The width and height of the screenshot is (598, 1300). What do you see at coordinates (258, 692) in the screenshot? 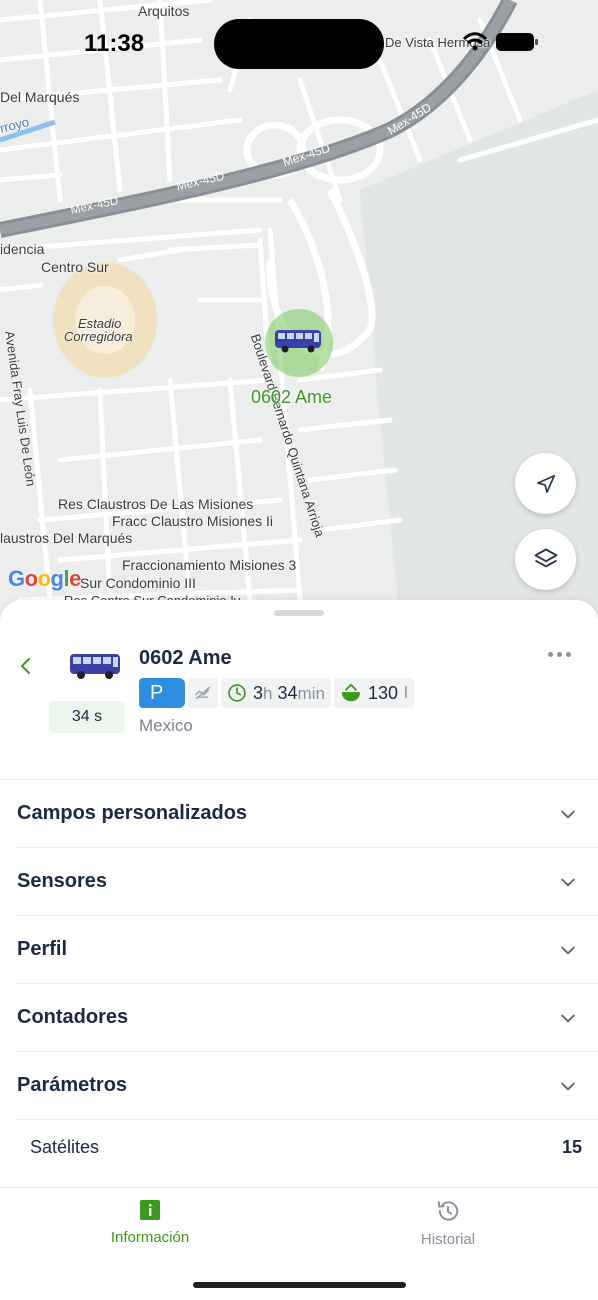
I see `duration-hours: 3` at bounding box center [258, 692].